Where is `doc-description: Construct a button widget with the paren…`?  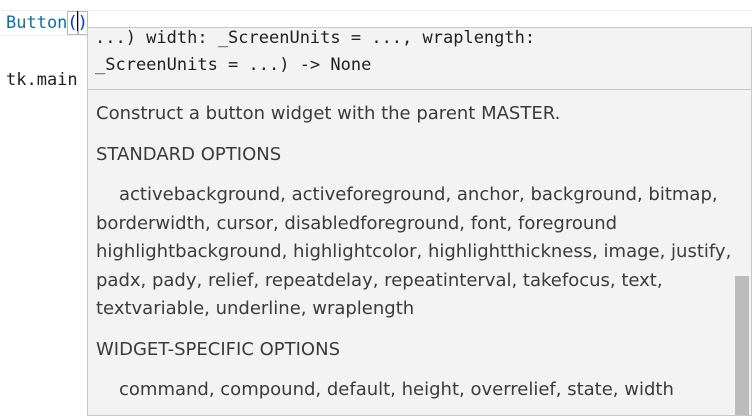 doc-description: Construct a button widget with the paren… is located at coordinates (328, 113).